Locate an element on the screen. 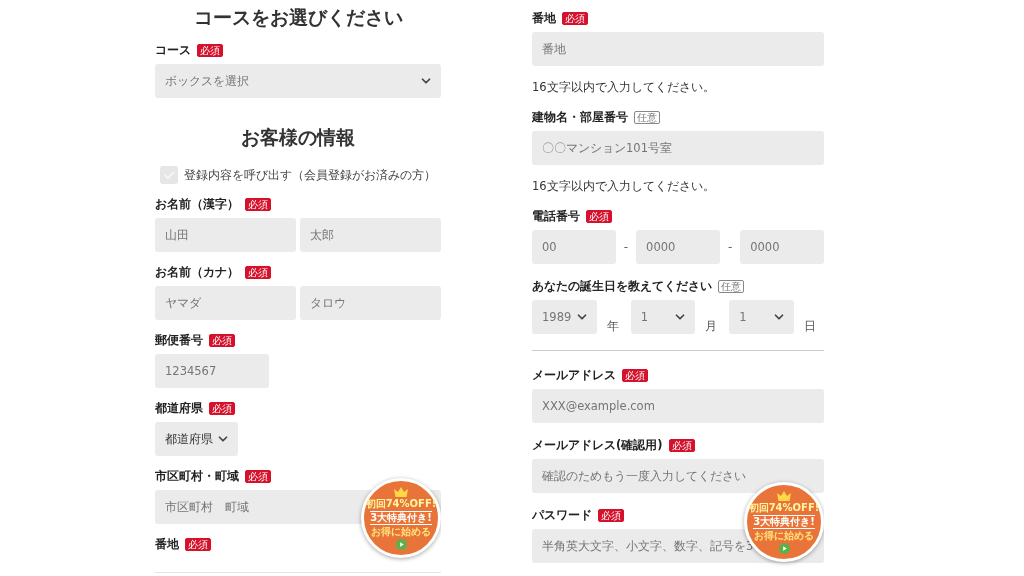  text-field: 太郎 is located at coordinates (370, 235).